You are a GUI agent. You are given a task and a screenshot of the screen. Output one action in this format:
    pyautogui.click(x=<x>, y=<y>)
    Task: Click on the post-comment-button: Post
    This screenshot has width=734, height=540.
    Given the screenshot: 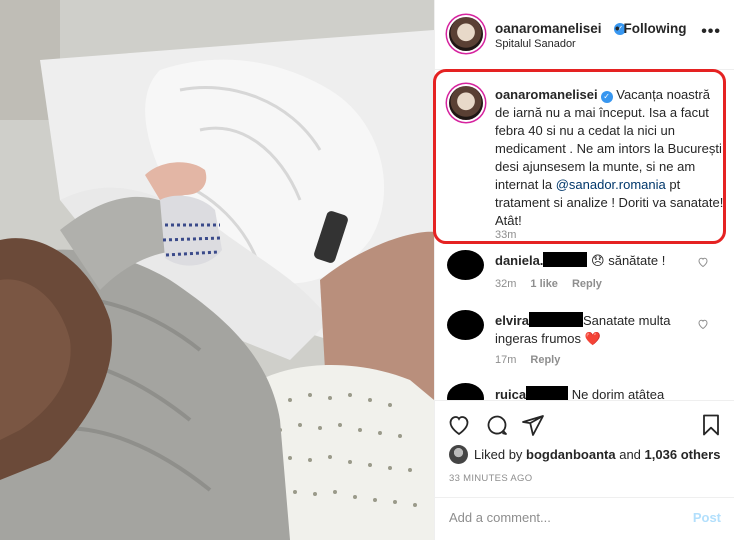 What is the action you would take?
    pyautogui.click(x=707, y=517)
    